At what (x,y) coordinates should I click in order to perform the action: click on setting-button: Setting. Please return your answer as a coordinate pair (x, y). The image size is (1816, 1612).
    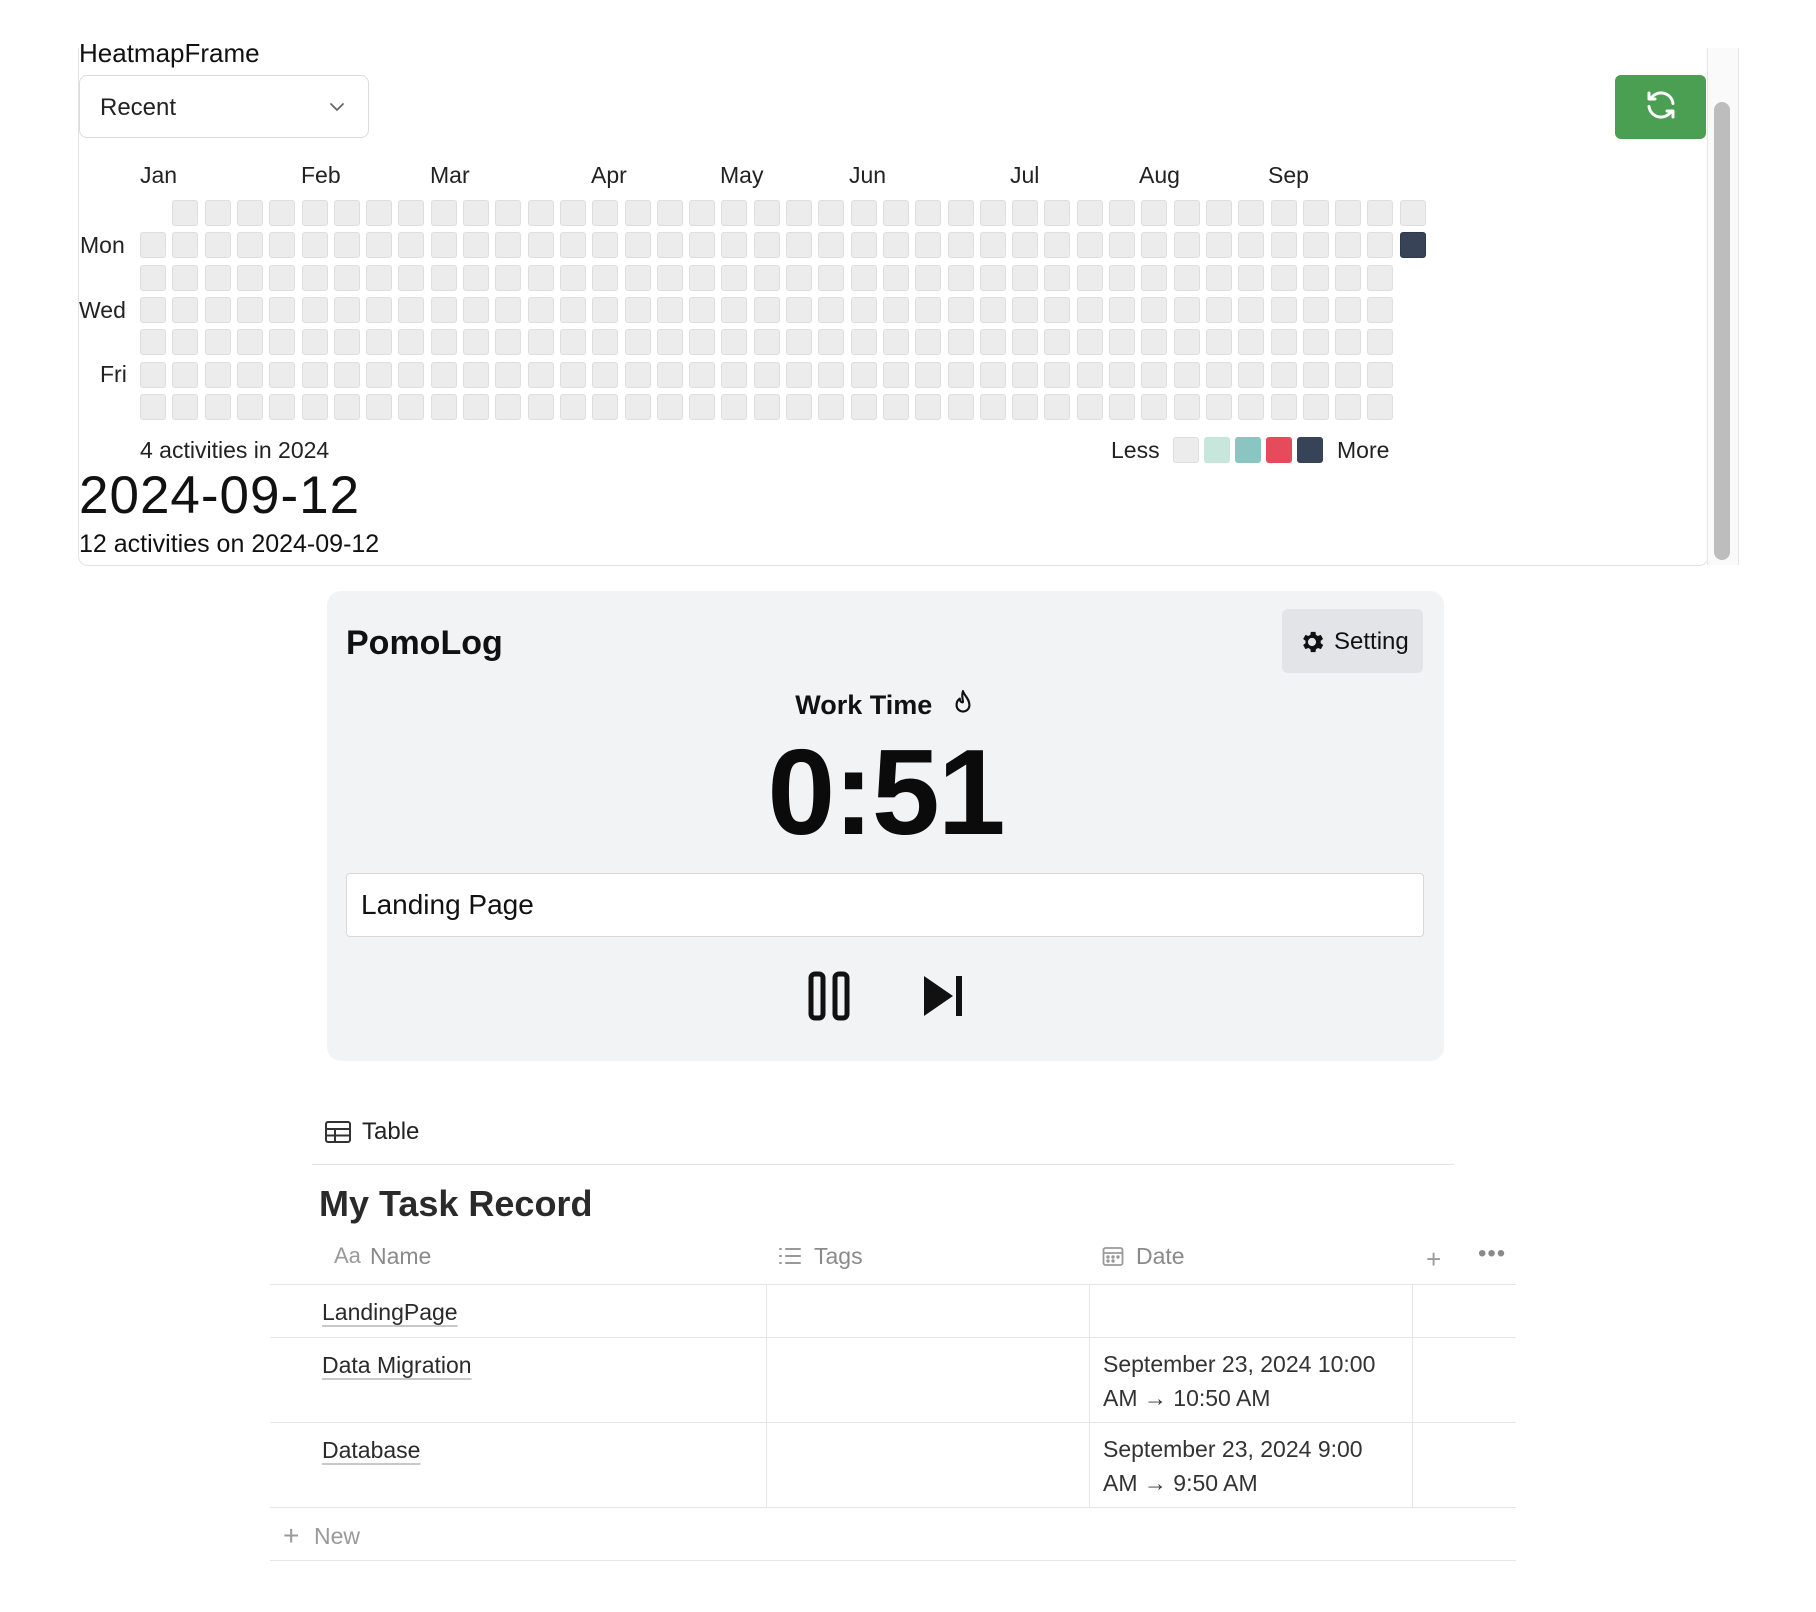
    Looking at the image, I should click on (1352, 641).